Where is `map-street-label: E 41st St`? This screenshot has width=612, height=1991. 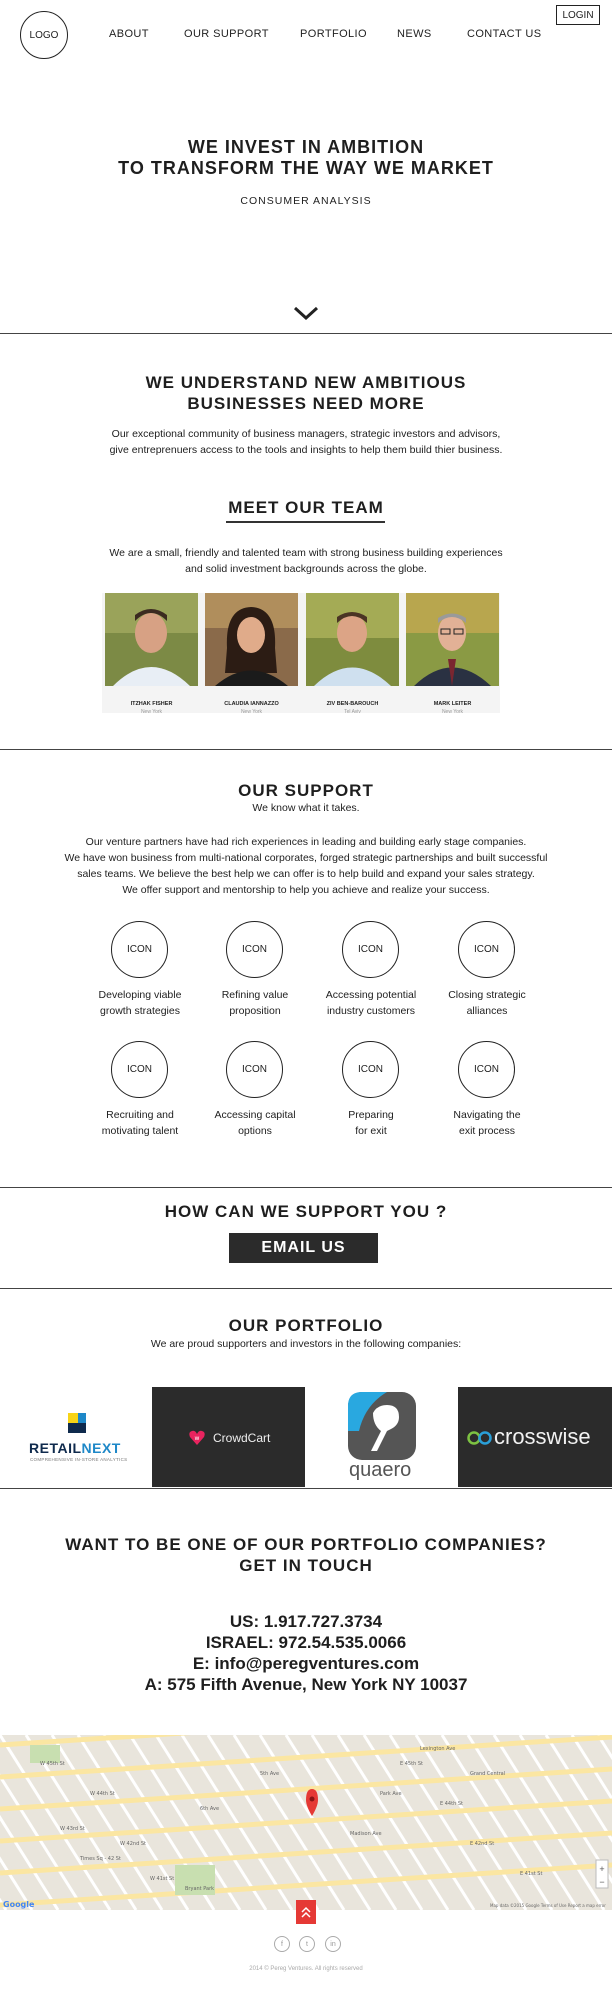 map-street-label: E 41st St is located at coordinates (531, 1874).